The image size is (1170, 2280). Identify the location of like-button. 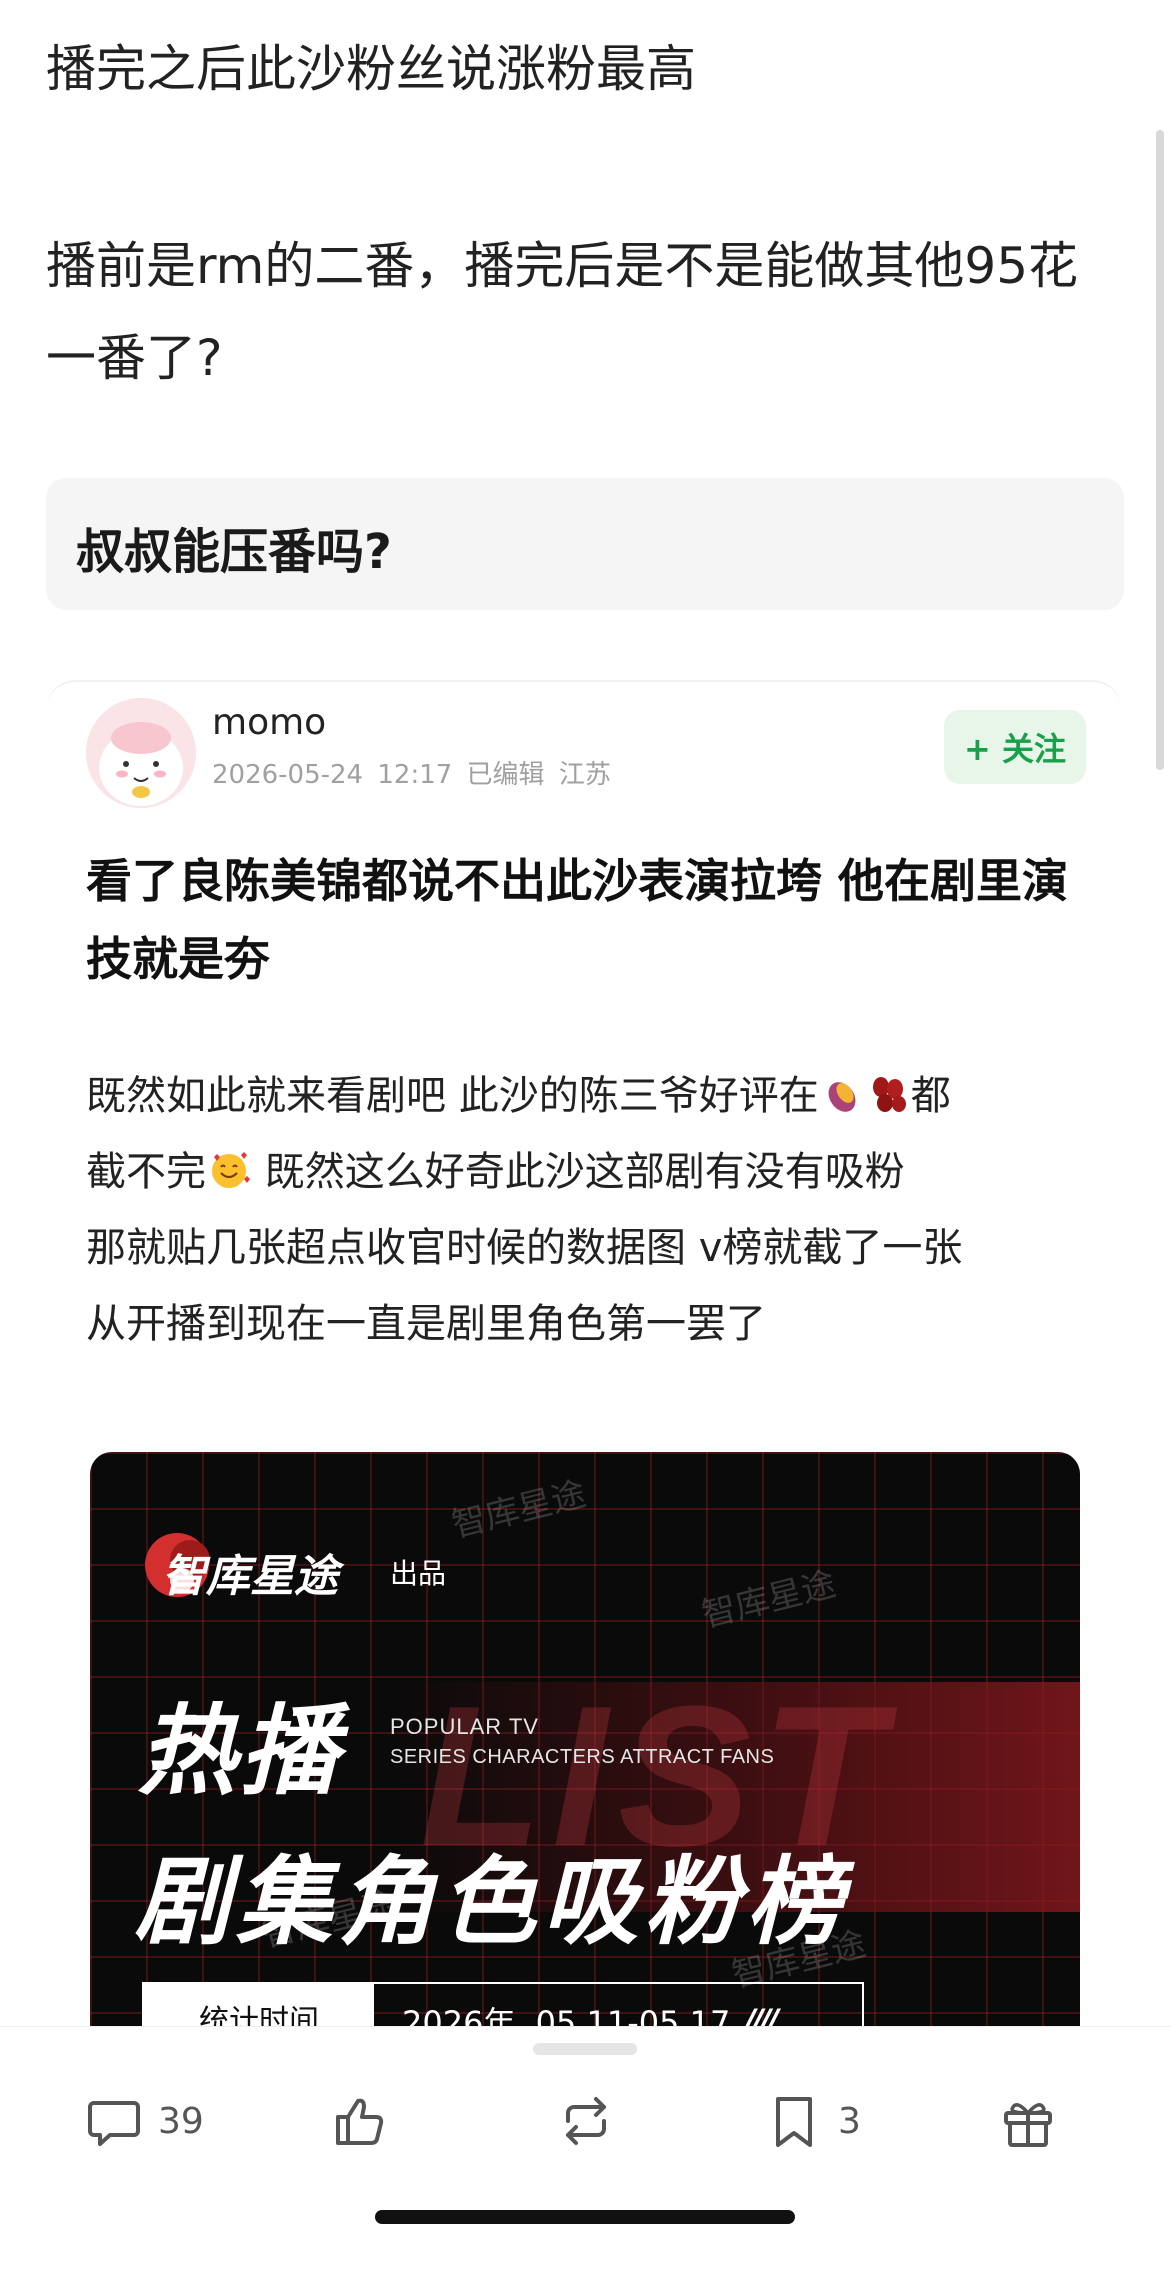
(360, 2121).